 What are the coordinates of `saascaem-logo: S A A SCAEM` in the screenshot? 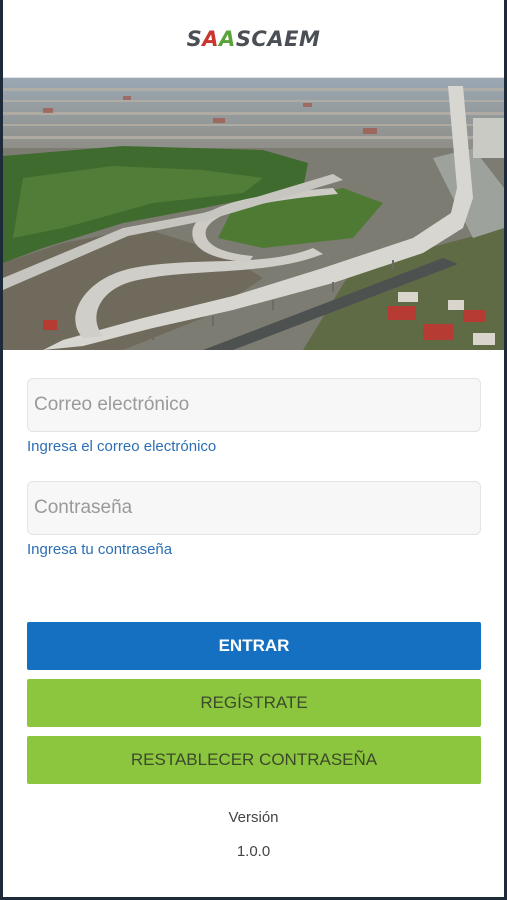 It's located at (254, 39).